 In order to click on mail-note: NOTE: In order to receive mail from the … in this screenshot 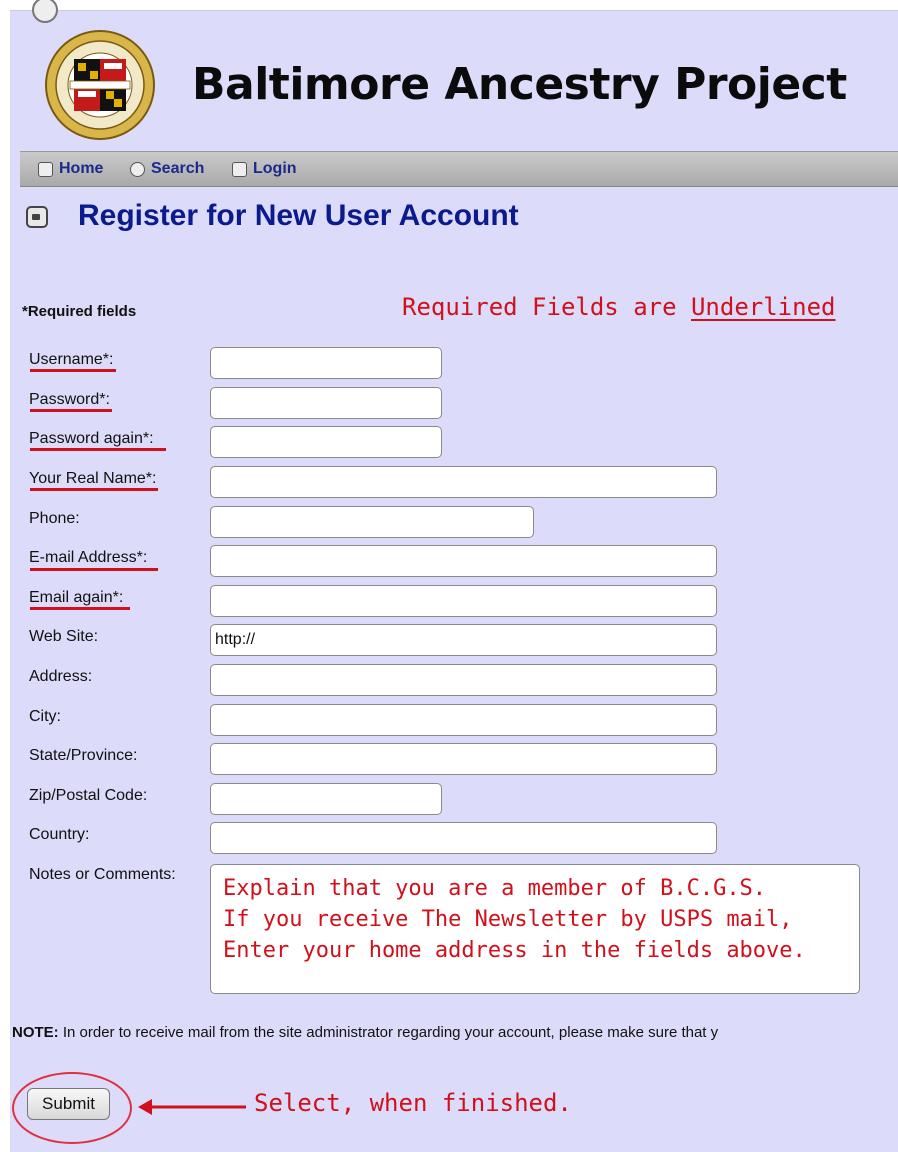, I will do `click(365, 1032)`.